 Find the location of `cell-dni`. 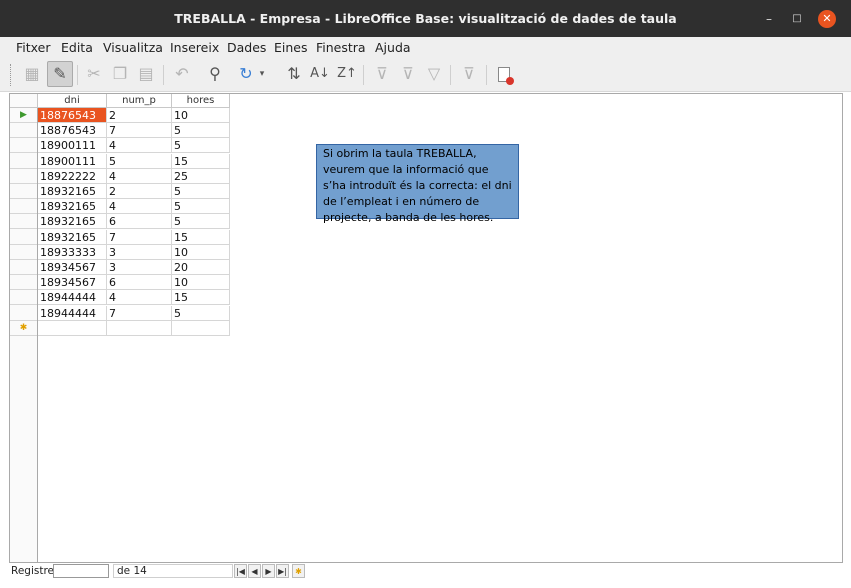

cell-dni is located at coordinates (72, 328).